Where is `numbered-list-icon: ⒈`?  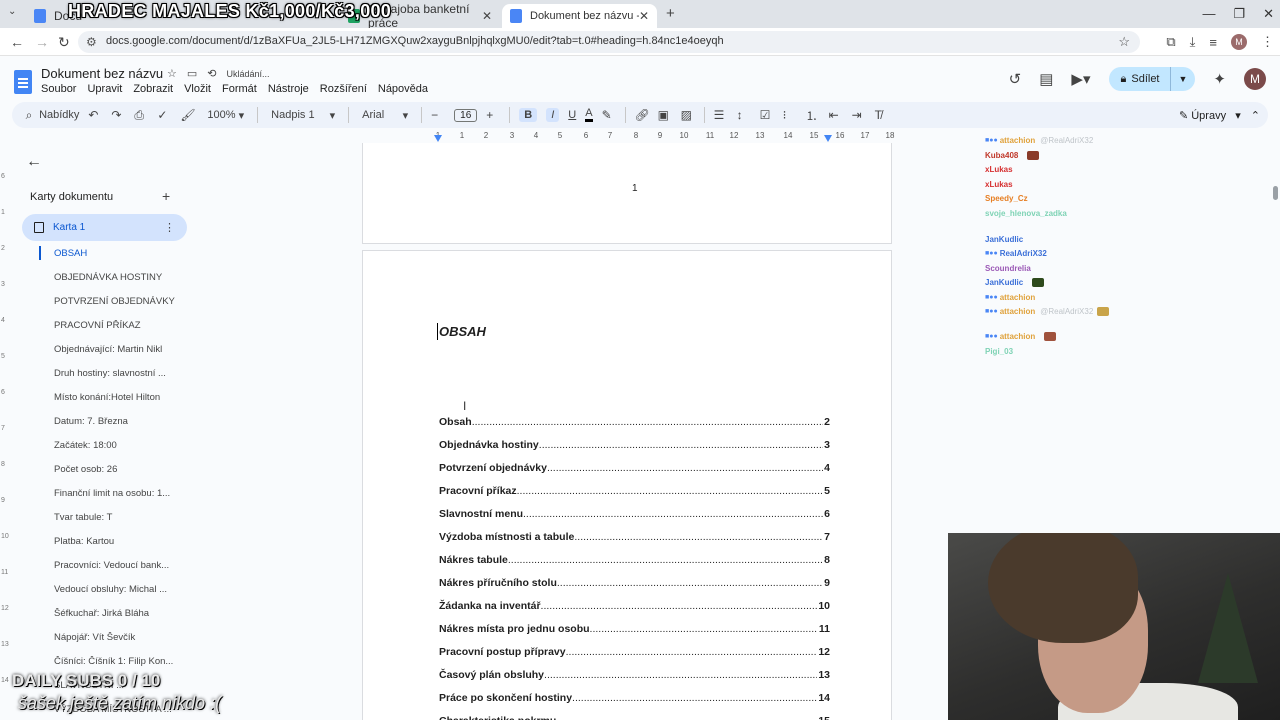
numbered-list-icon: ⒈ is located at coordinates (813, 115).